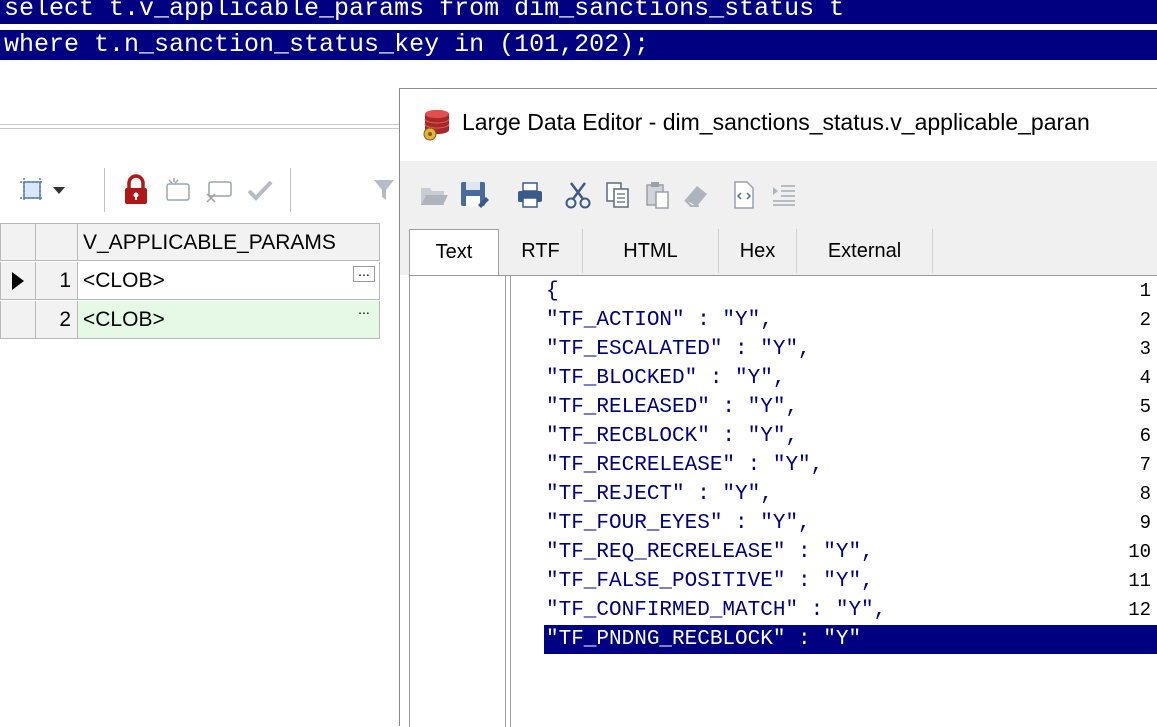 The image size is (1157, 727). I want to click on row-number: 2, so click(57, 320).